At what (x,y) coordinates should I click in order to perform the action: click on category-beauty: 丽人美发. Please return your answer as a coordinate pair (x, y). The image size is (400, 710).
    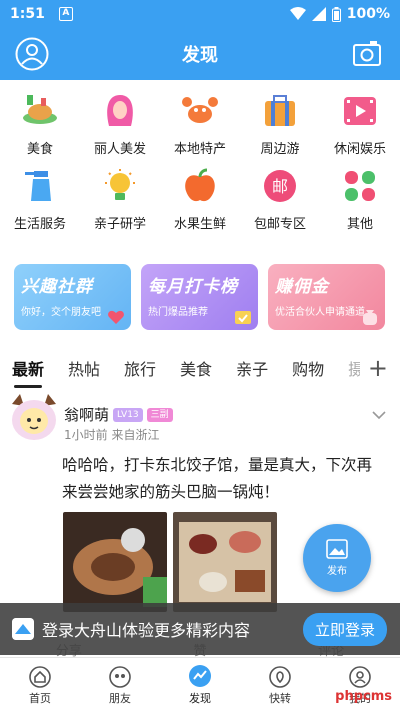
    Looking at the image, I should click on (120, 127).